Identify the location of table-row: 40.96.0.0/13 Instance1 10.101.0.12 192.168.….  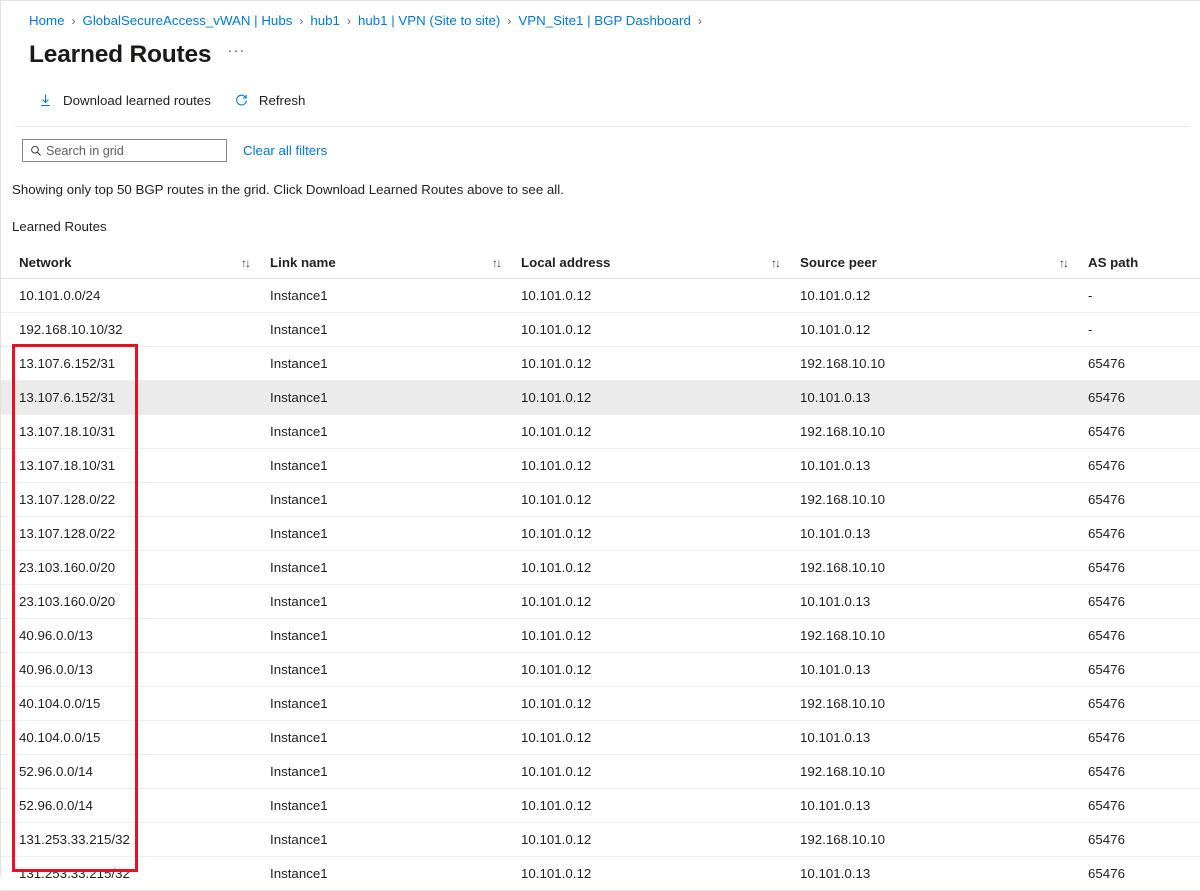
(600, 636).